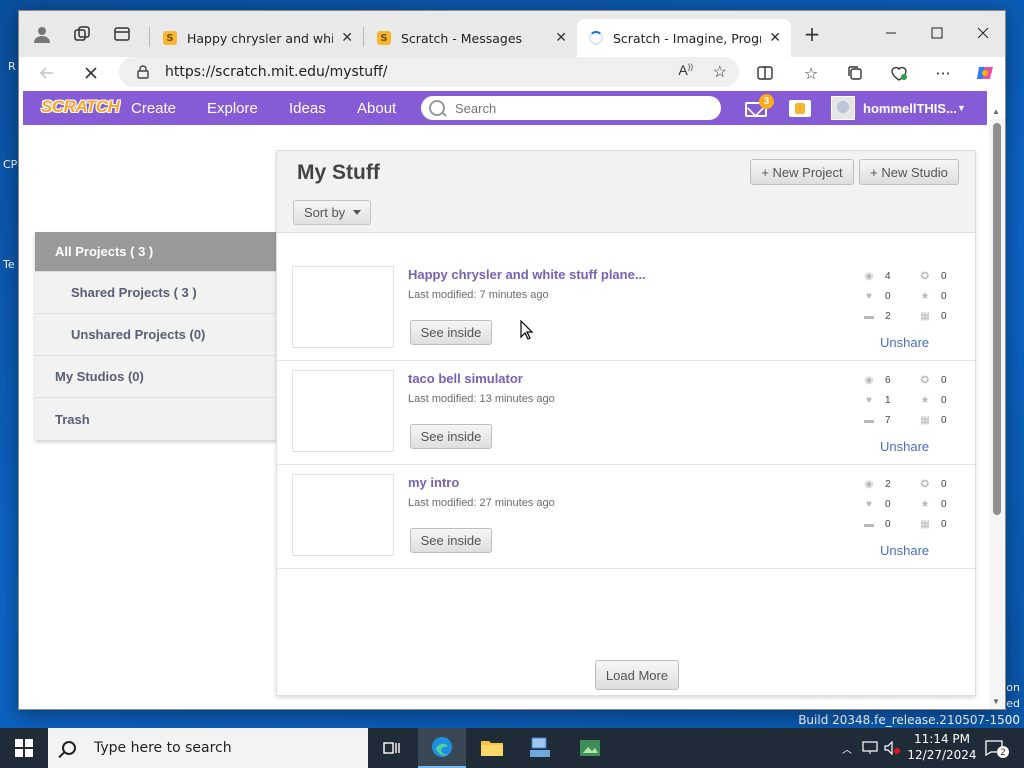 The width and height of the screenshot is (1024, 768). Describe the element at coordinates (276, 72) in the screenshot. I see `url-text: https://scratch.mit.edu/mystuff/` at that location.